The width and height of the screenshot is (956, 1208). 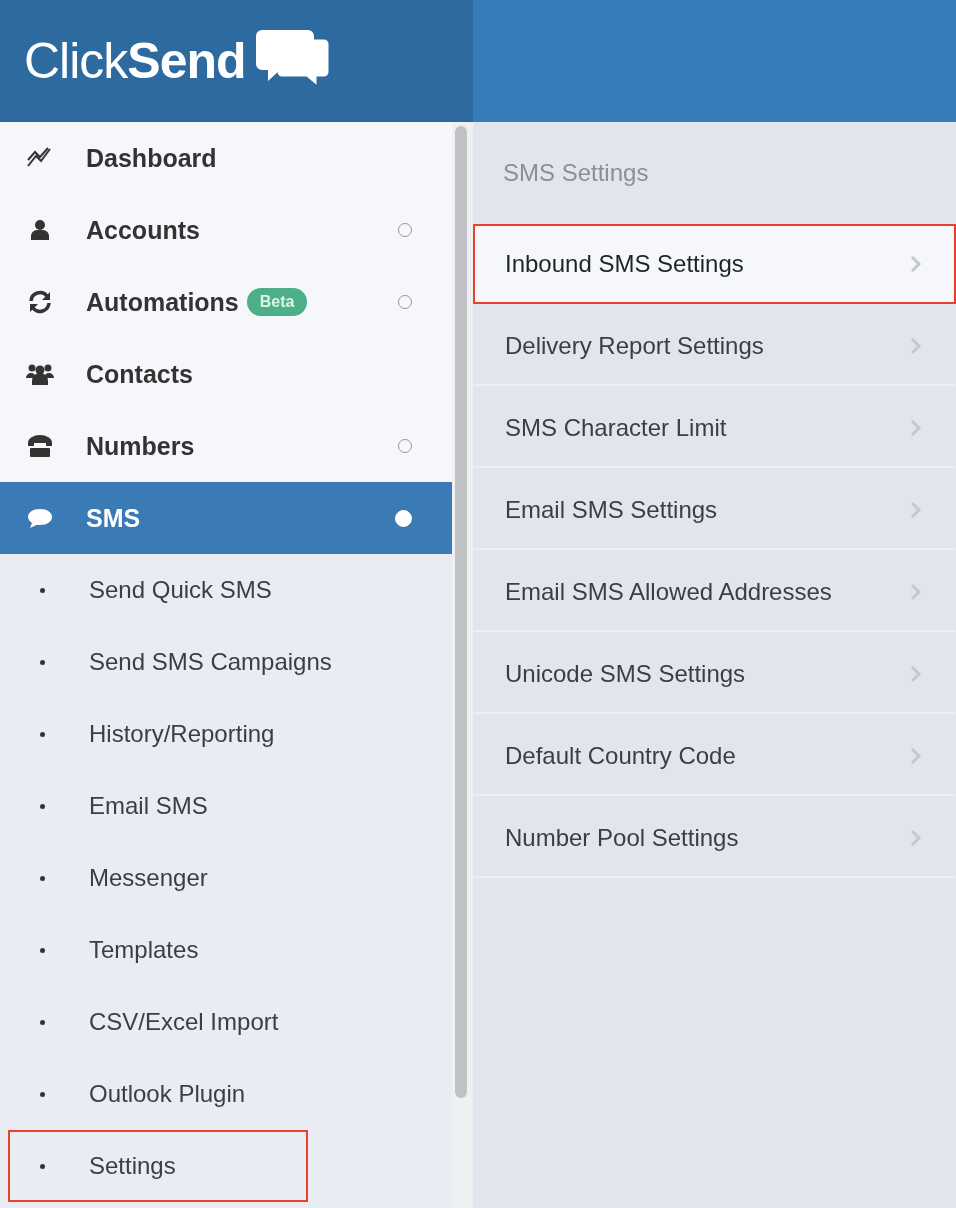 What do you see at coordinates (714, 756) in the screenshot?
I see `menu-row: Default Country Code` at bounding box center [714, 756].